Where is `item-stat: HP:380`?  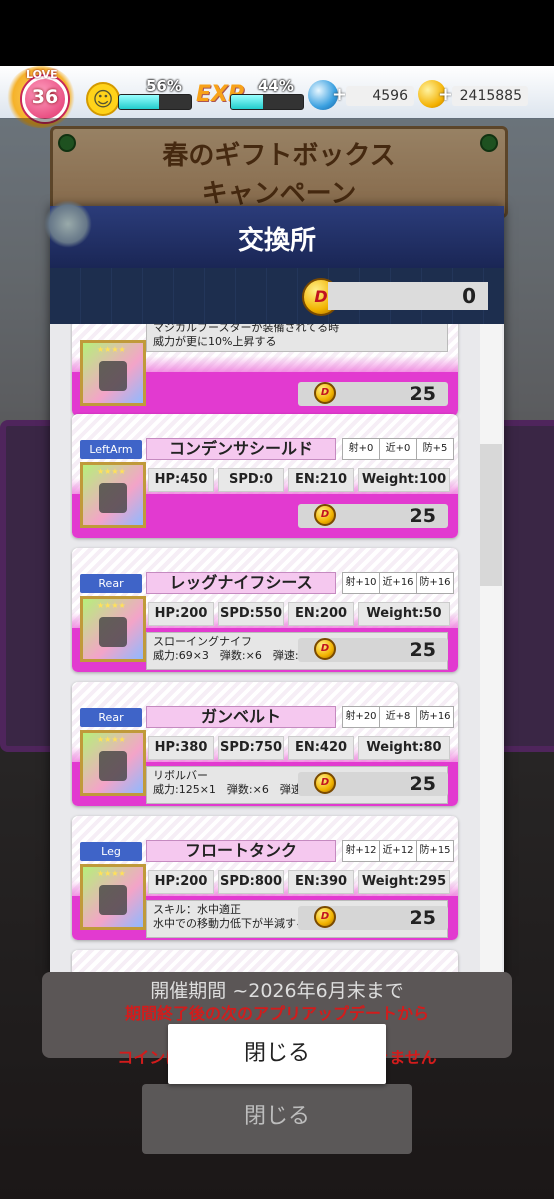 item-stat: HP:380 is located at coordinates (181, 748).